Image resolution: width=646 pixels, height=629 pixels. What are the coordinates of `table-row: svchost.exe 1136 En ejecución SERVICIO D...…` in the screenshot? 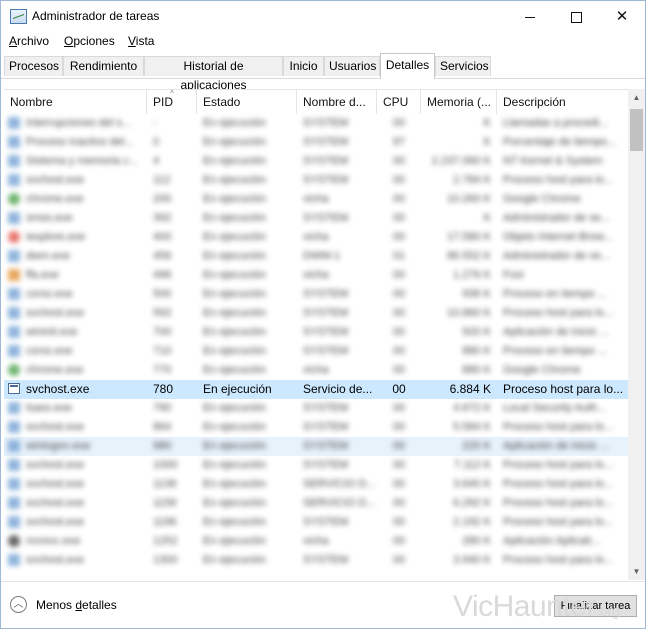 It's located at (316, 484).